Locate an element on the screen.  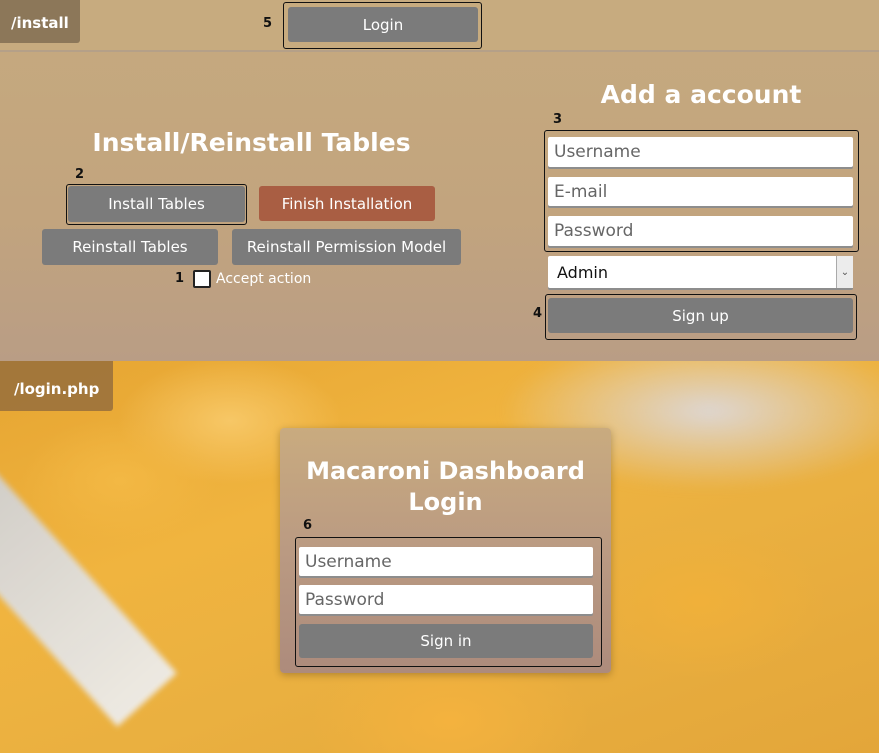
role-select: Admin ⌄ is located at coordinates (700, 272).